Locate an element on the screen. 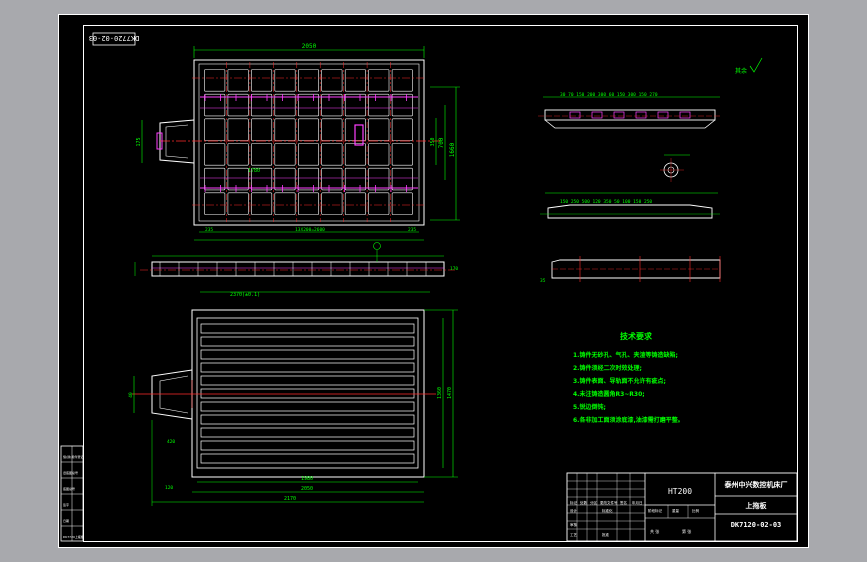 This screenshot has width=867, height=562. svg-text: 年月日 is located at coordinates (637, 502).